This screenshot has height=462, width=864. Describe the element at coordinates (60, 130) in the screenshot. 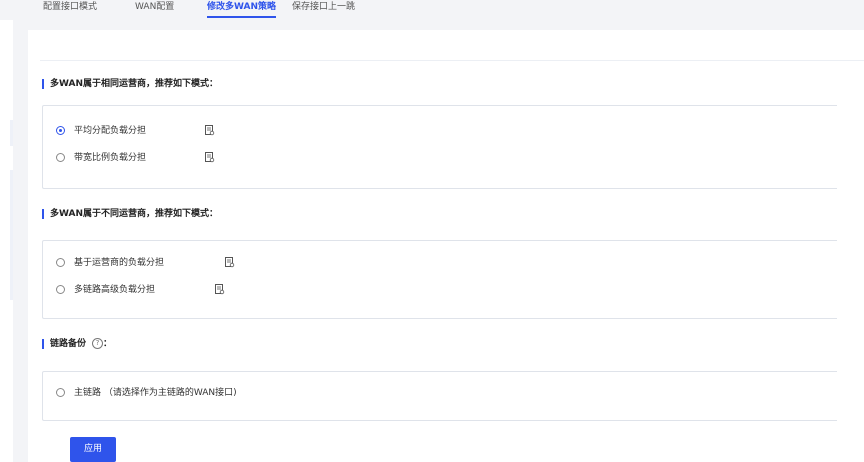

I see `radio-button-checked` at that location.